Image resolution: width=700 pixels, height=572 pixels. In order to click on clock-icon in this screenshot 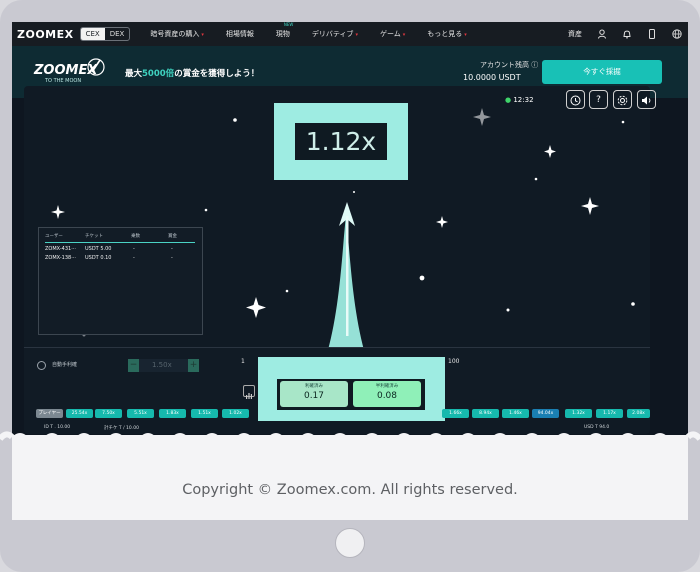, I will do `click(575, 100)`.